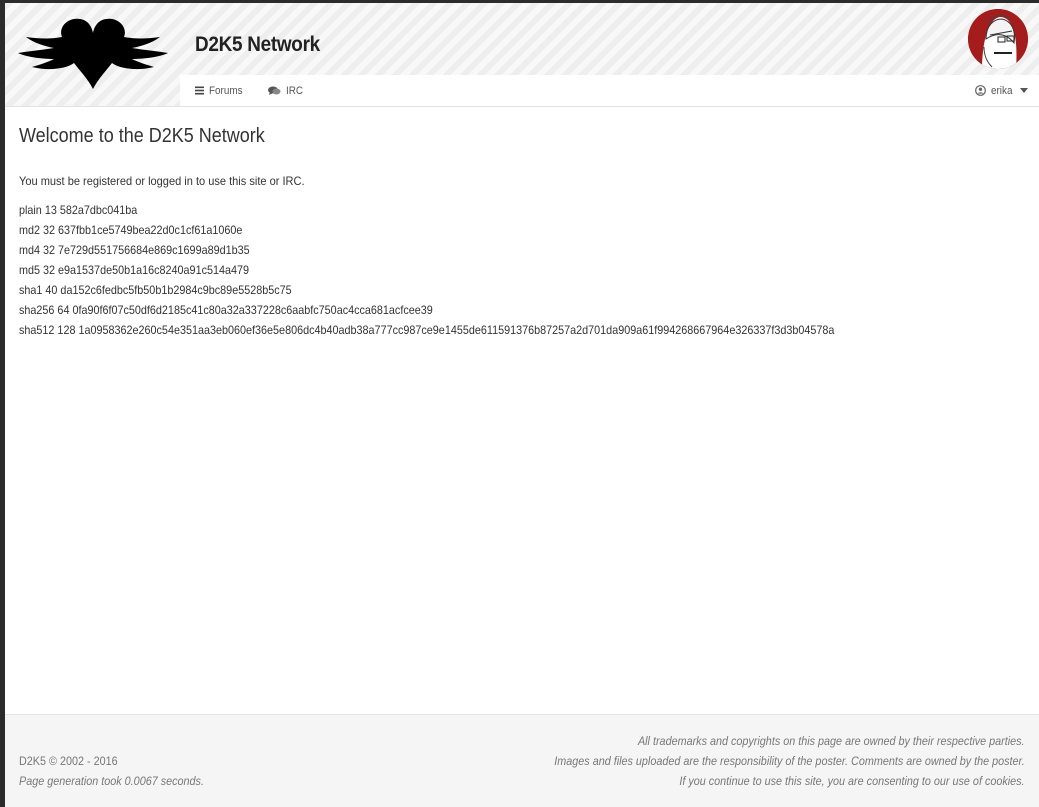 Image resolution: width=1039 pixels, height=807 pixels. Describe the element at coordinates (226, 90) in the screenshot. I see `nav-forums-label: Forums` at that location.